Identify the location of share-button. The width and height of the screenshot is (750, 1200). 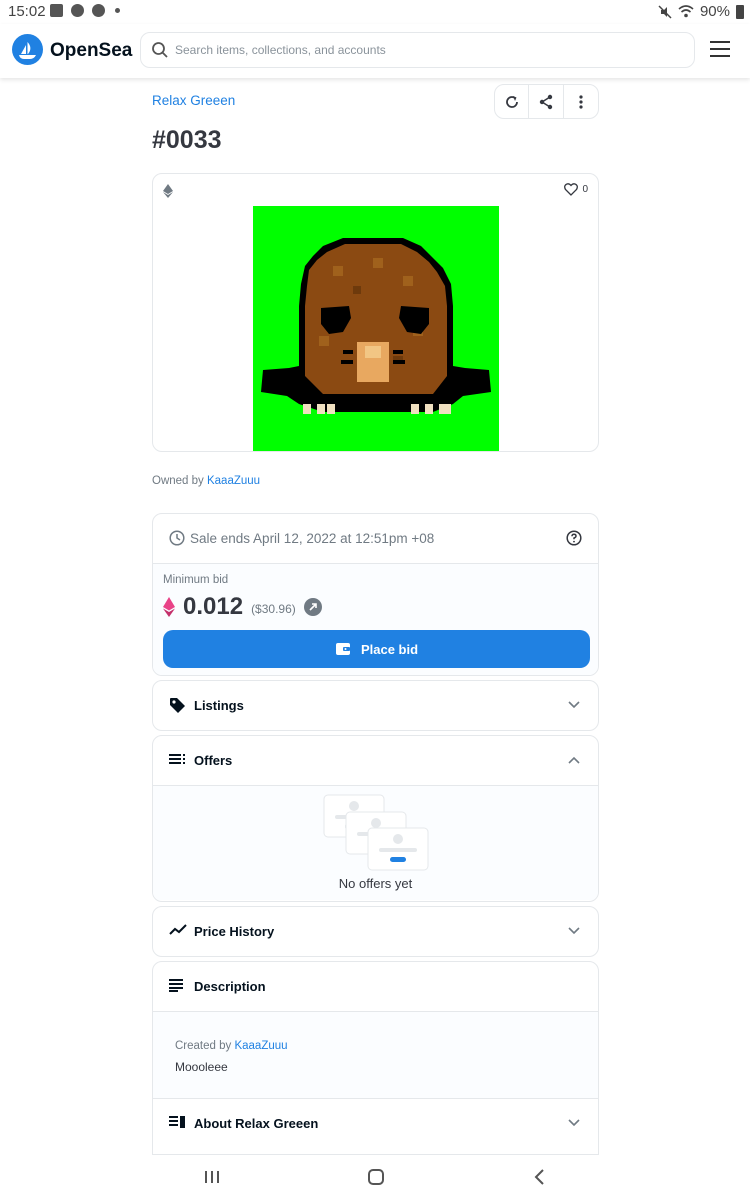
(546, 101).